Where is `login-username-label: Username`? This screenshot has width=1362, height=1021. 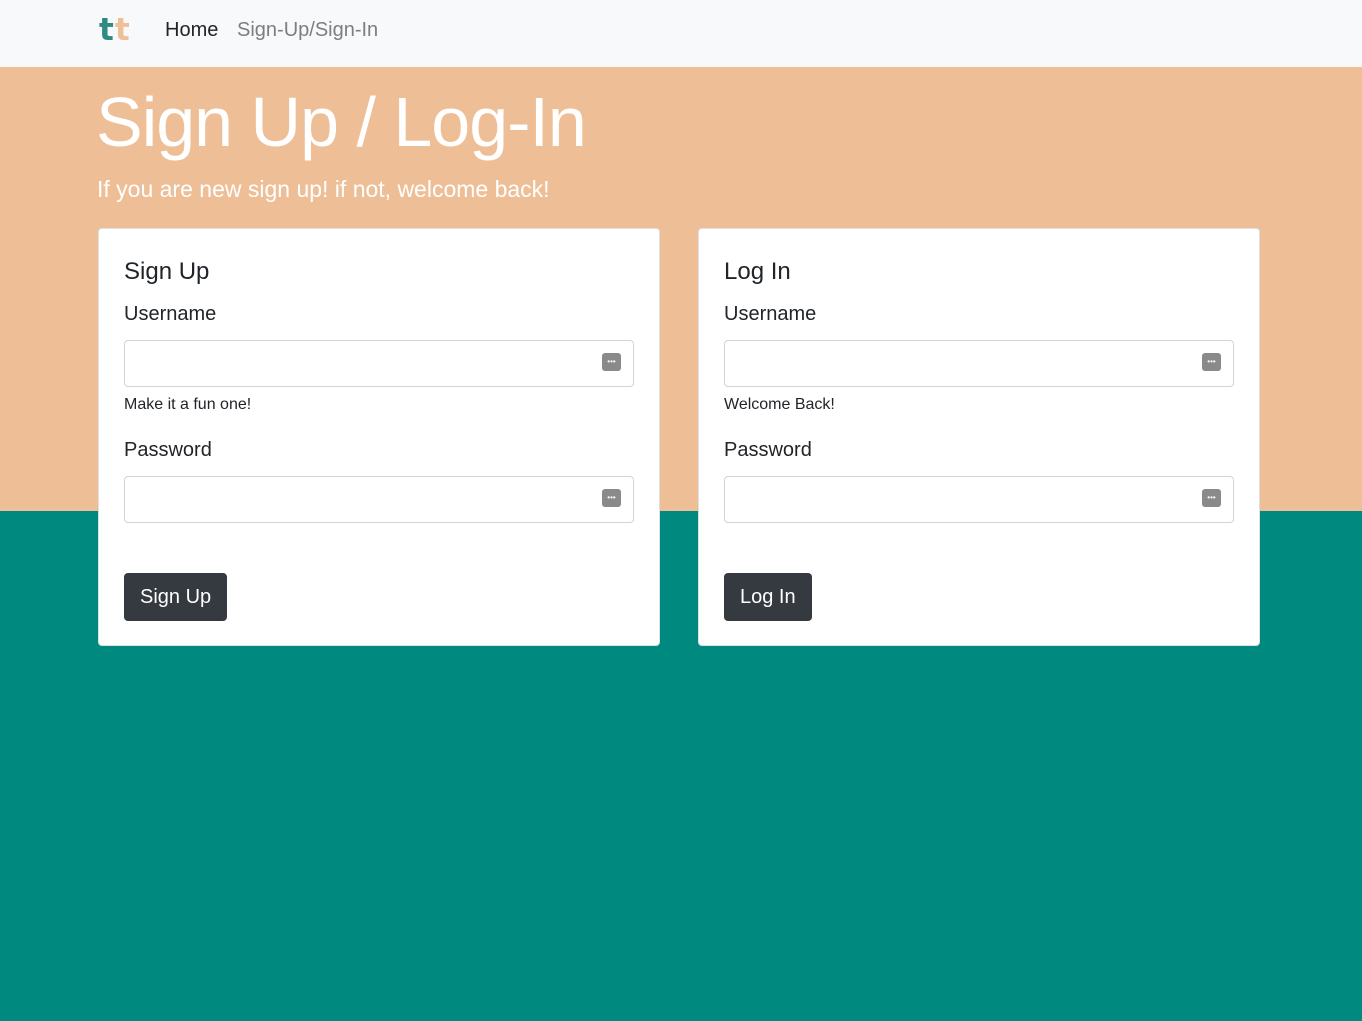
login-username-label: Username is located at coordinates (770, 314).